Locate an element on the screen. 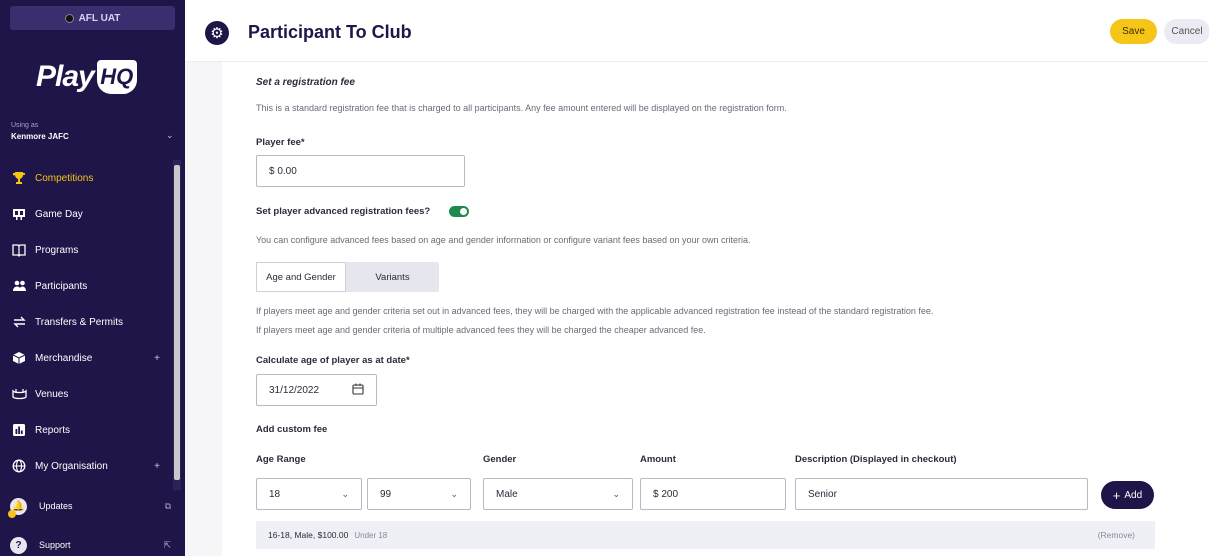 The height and width of the screenshot is (556, 1209). calendar-icon is located at coordinates (358, 390).